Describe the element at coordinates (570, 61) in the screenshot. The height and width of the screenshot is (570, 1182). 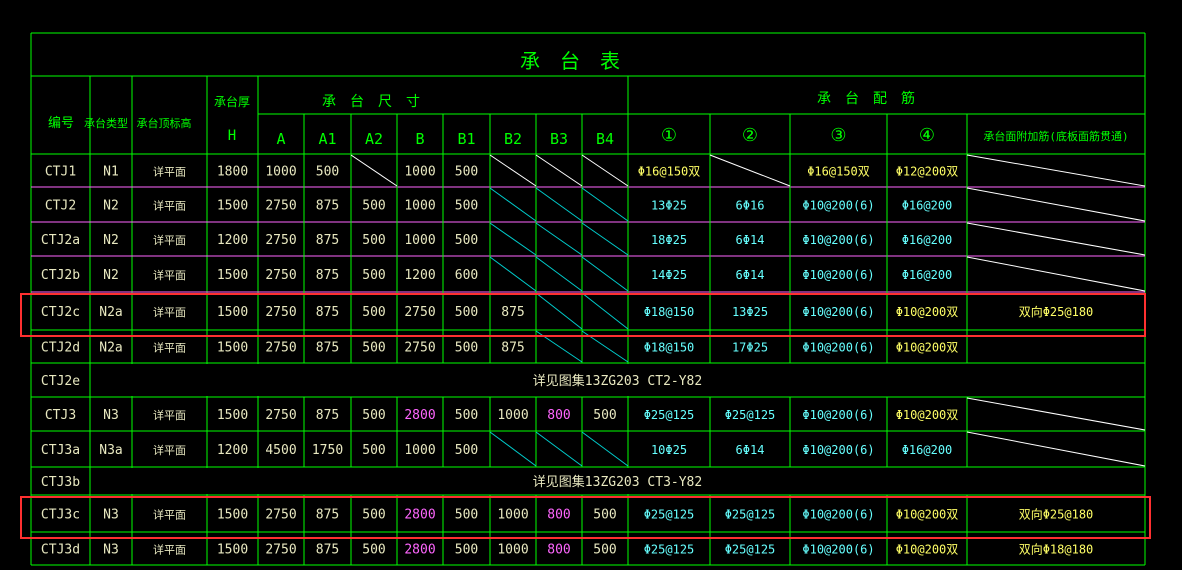
I see `table-title: 承 台 表` at that location.